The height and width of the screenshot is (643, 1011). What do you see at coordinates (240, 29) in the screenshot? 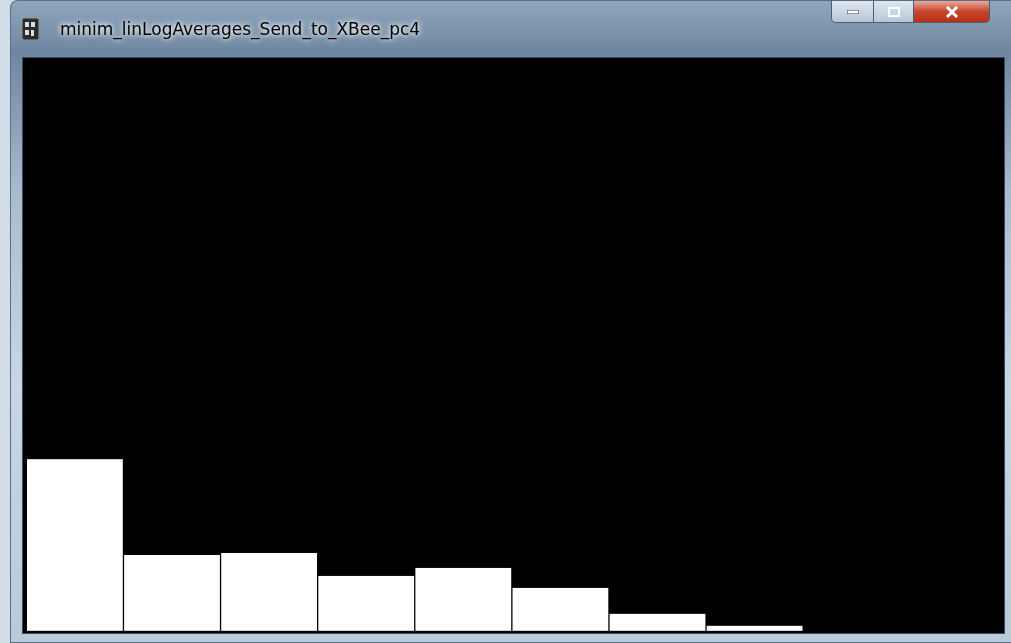
I see `window-title: minim_linLogAverages_Send_to_XBee_pc4` at bounding box center [240, 29].